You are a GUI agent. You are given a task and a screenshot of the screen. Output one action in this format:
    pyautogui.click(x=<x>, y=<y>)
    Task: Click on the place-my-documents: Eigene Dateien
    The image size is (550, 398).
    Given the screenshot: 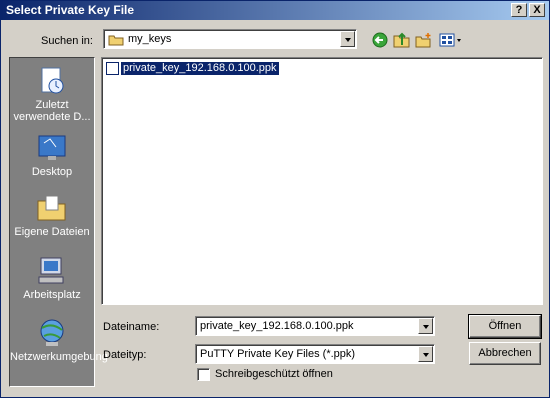 What is the action you would take?
    pyautogui.click(x=52, y=215)
    